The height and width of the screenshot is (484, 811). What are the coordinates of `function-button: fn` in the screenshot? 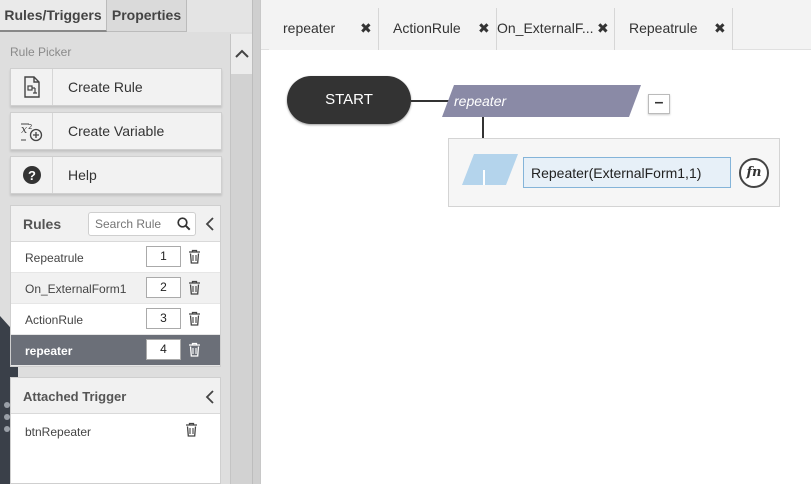 It's located at (754, 173).